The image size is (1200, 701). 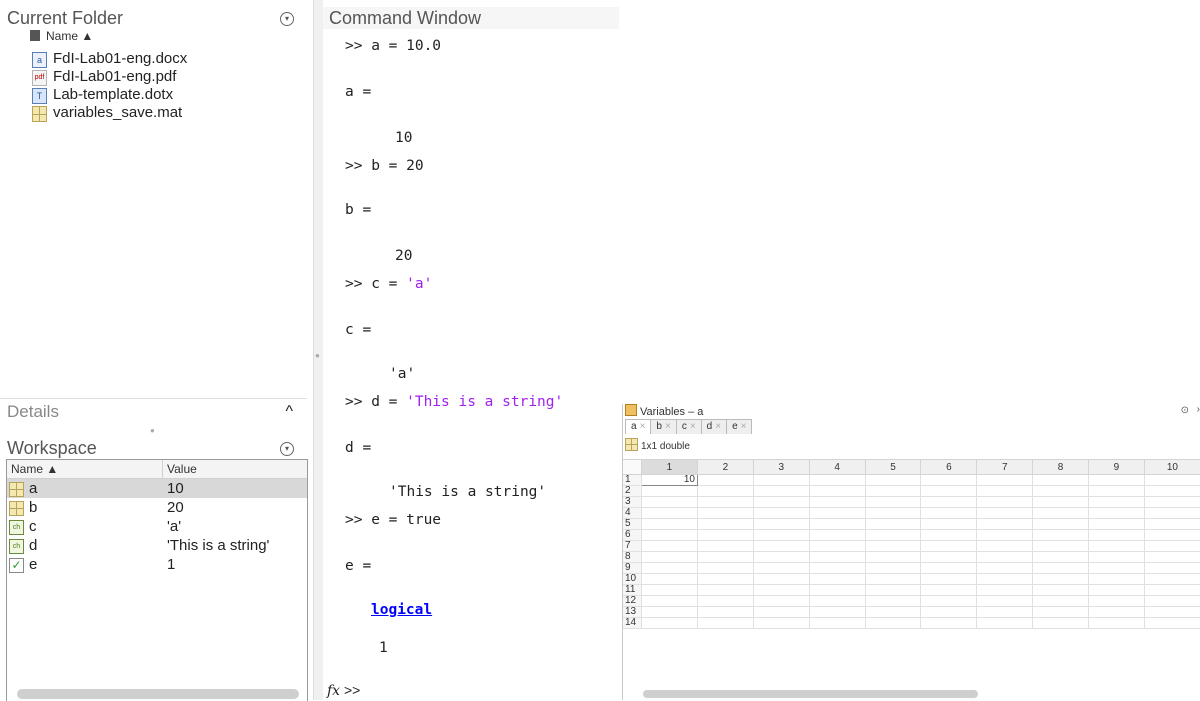 I want to click on close-icon: ›, so click(x=1198, y=409).